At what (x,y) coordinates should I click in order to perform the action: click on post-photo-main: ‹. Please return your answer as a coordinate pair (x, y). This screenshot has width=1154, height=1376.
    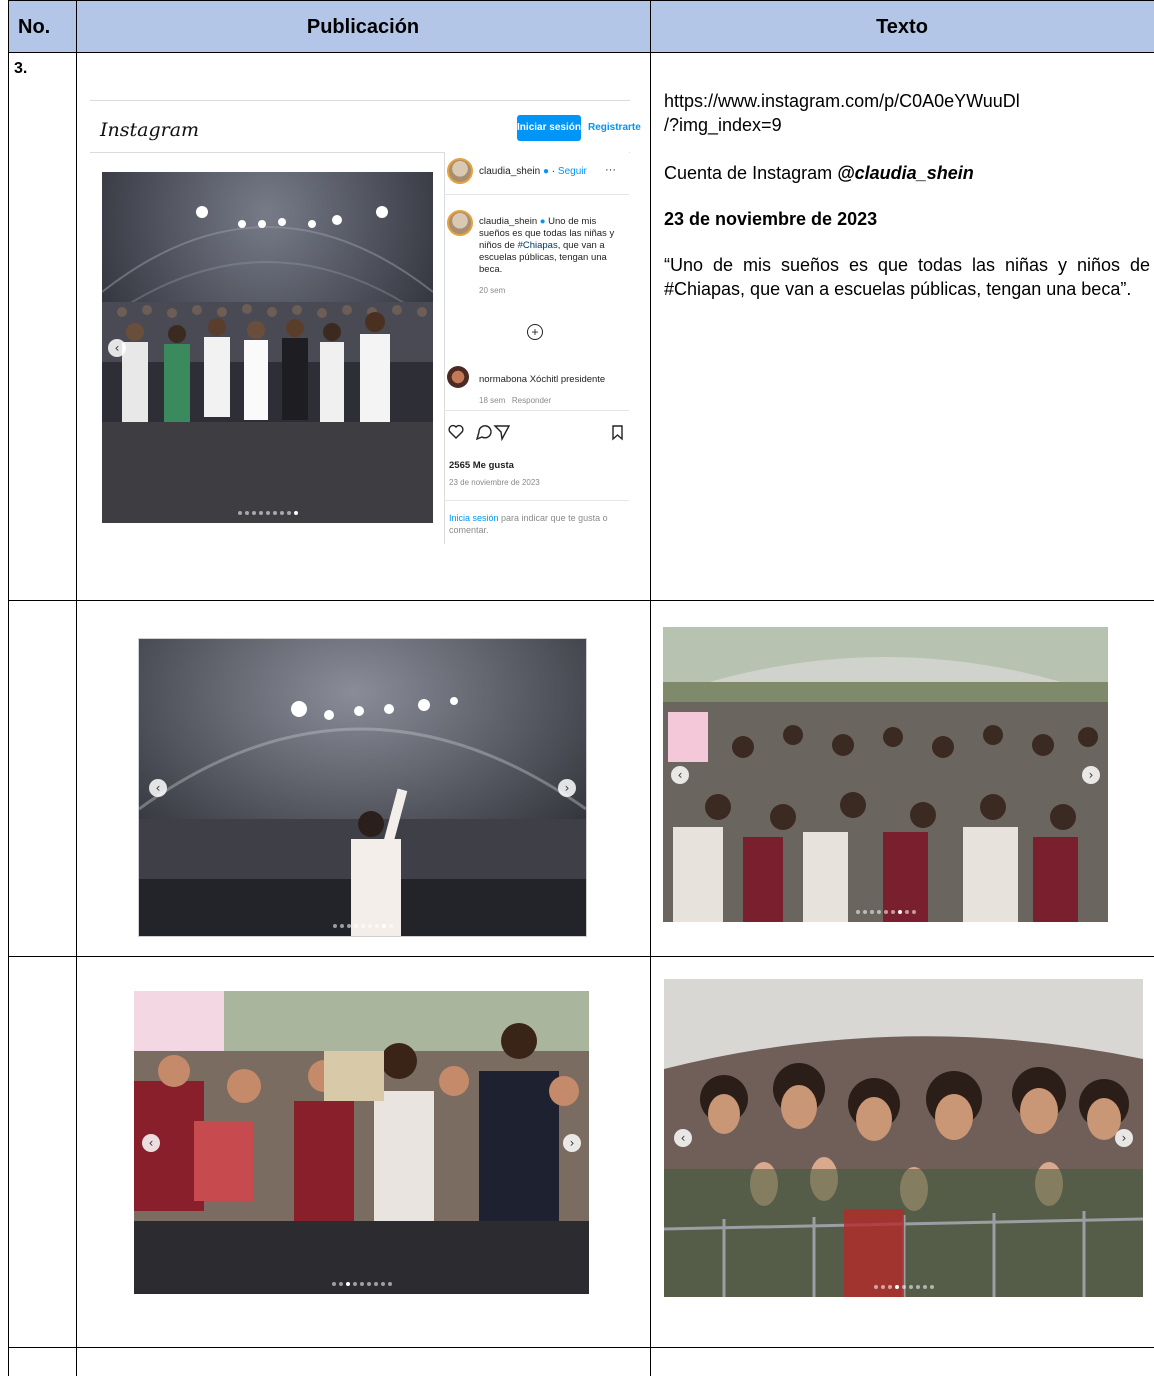
    Looking at the image, I should click on (267, 347).